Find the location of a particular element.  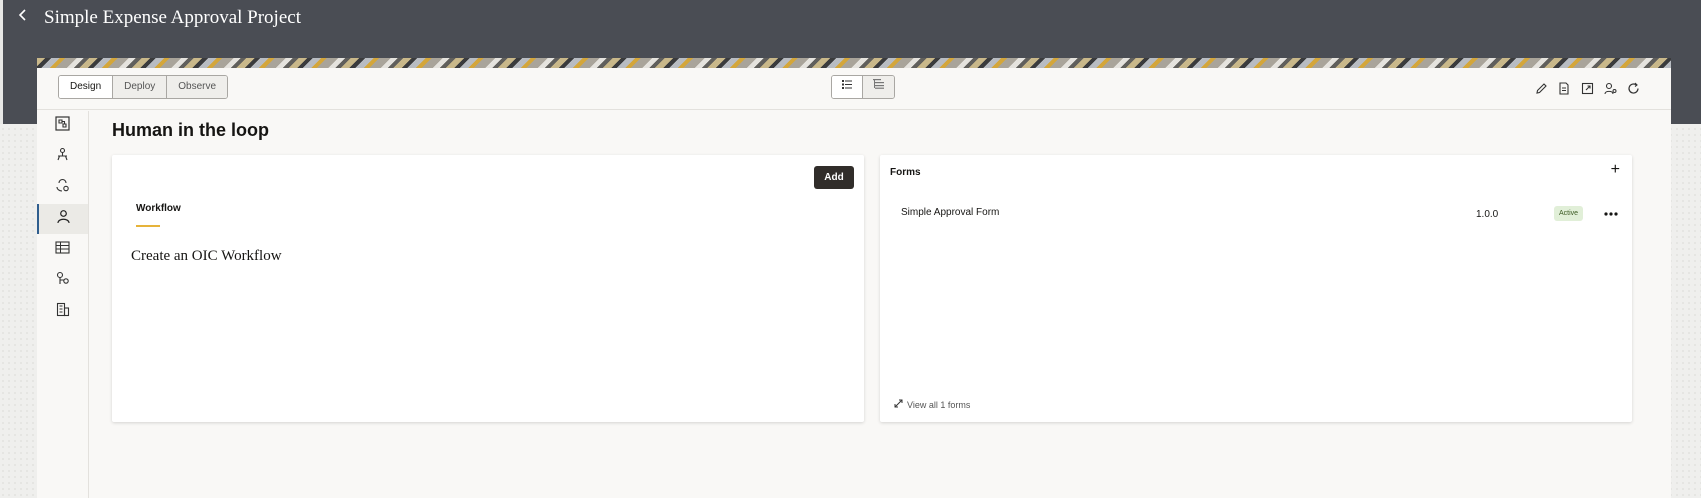

integrations-icon is located at coordinates (62, 126).